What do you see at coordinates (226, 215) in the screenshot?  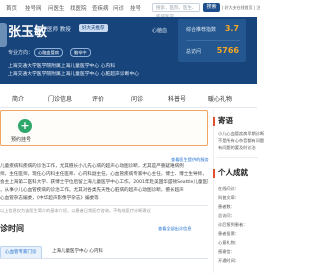 I see `achievement-row: 总访问：` at bounding box center [226, 215].